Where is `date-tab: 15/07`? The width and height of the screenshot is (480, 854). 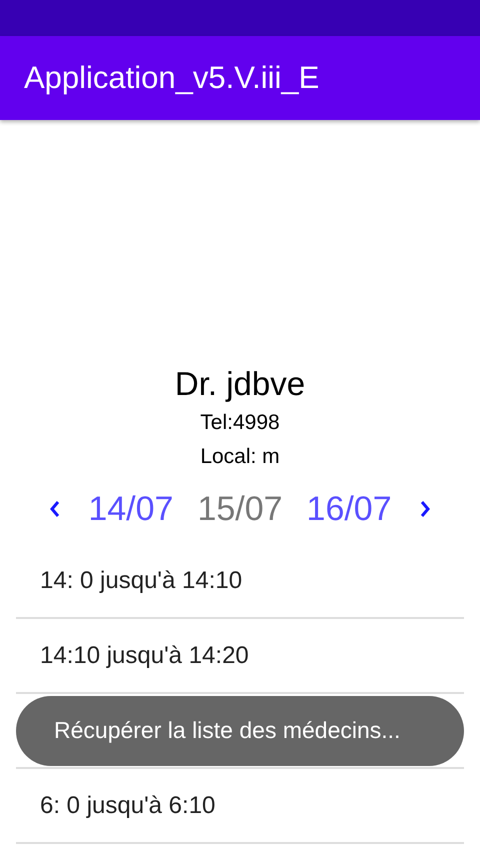 date-tab: 15/07 is located at coordinates (240, 509).